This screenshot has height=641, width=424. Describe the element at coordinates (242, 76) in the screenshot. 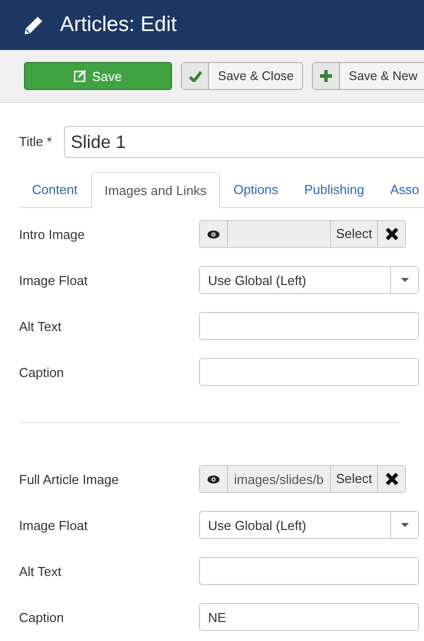

I see `save-close-button: Save & Close` at that location.